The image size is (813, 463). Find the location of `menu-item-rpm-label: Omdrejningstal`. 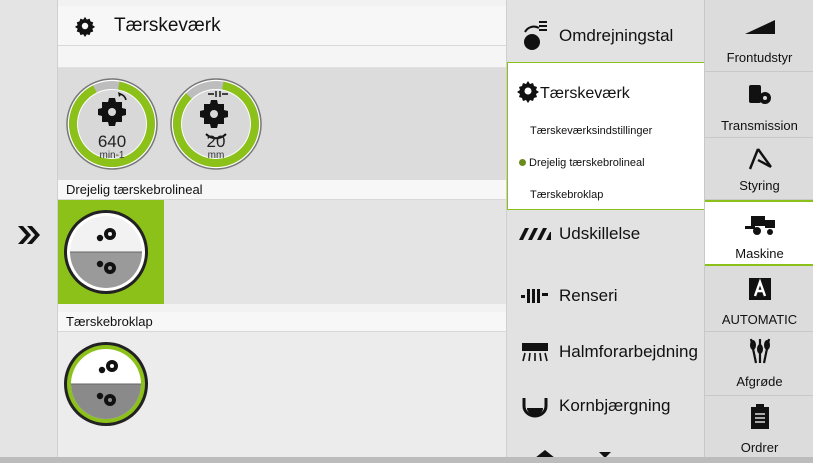

menu-item-rpm-label: Omdrejningstal is located at coordinates (616, 35).